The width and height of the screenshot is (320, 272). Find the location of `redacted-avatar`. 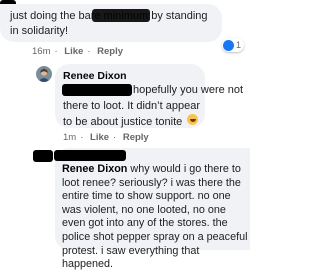

redacted-avatar is located at coordinates (43, 156).